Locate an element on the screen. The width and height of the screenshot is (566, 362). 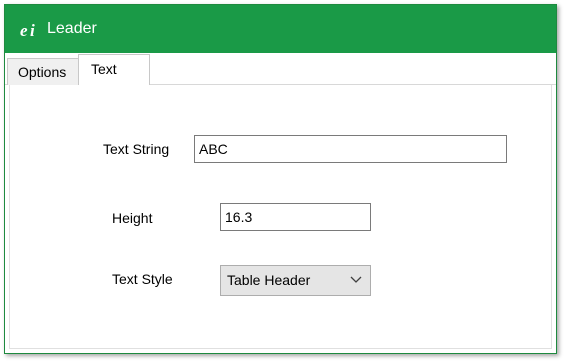
text-style-dropdown: Table Header is located at coordinates (295, 280).